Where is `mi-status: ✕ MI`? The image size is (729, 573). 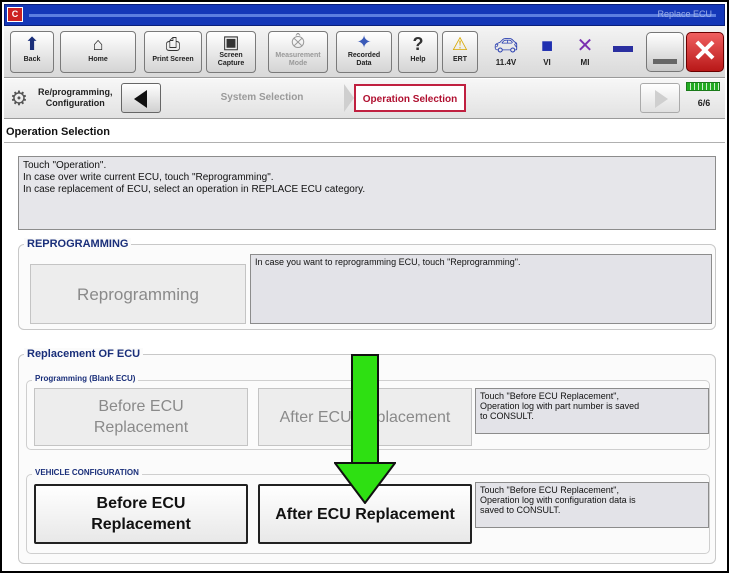
mi-status: ✕ MI is located at coordinates (585, 50).